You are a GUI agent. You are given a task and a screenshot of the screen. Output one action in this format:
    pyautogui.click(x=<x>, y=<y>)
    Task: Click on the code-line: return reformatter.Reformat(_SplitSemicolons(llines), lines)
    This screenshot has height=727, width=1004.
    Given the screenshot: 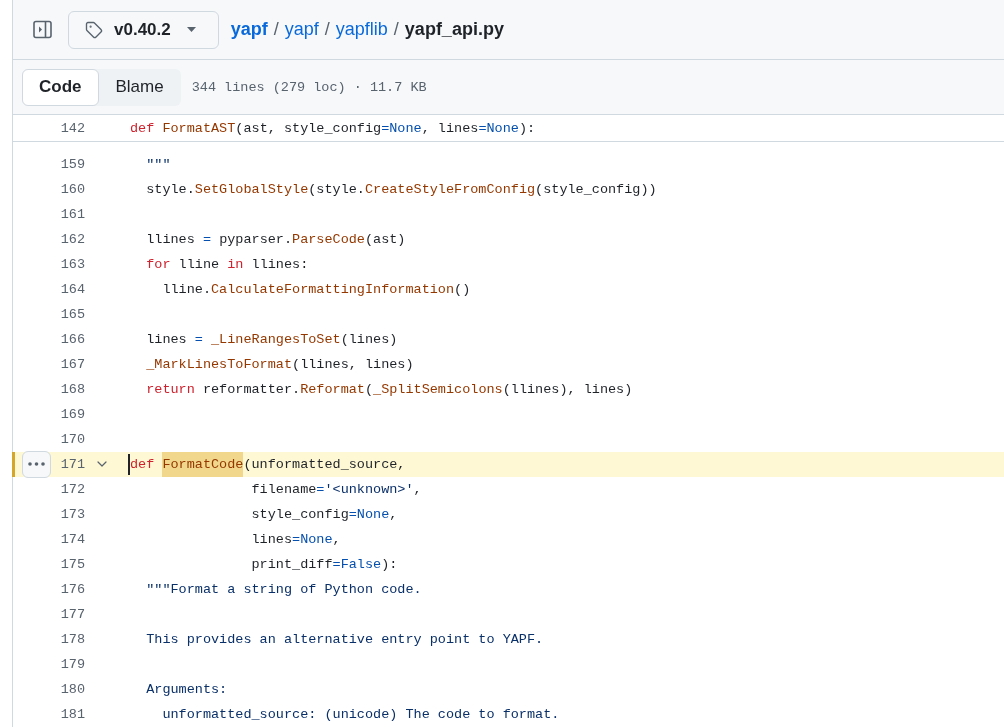 What is the action you would take?
    pyautogui.click(x=389, y=389)
    